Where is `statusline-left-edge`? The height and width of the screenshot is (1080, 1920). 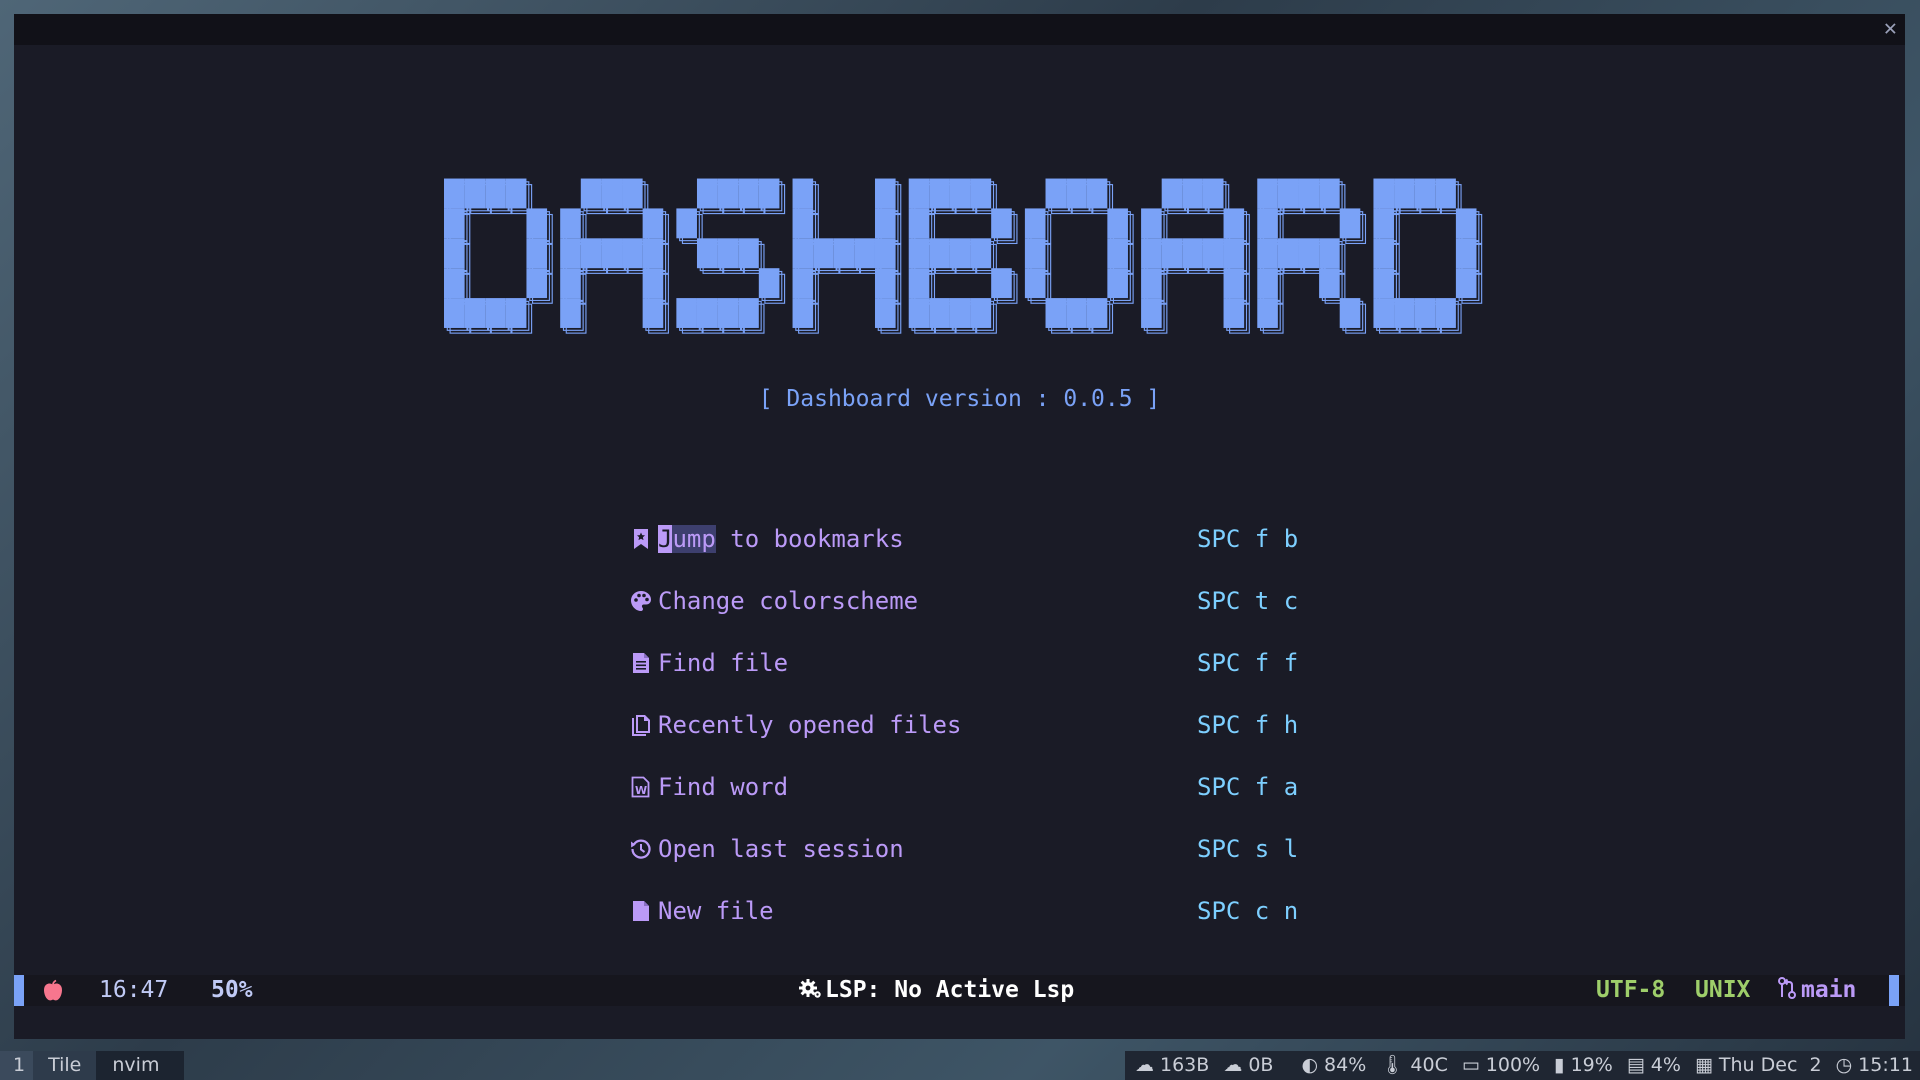 statusline-left-edge is located at coordinates (19, 990).